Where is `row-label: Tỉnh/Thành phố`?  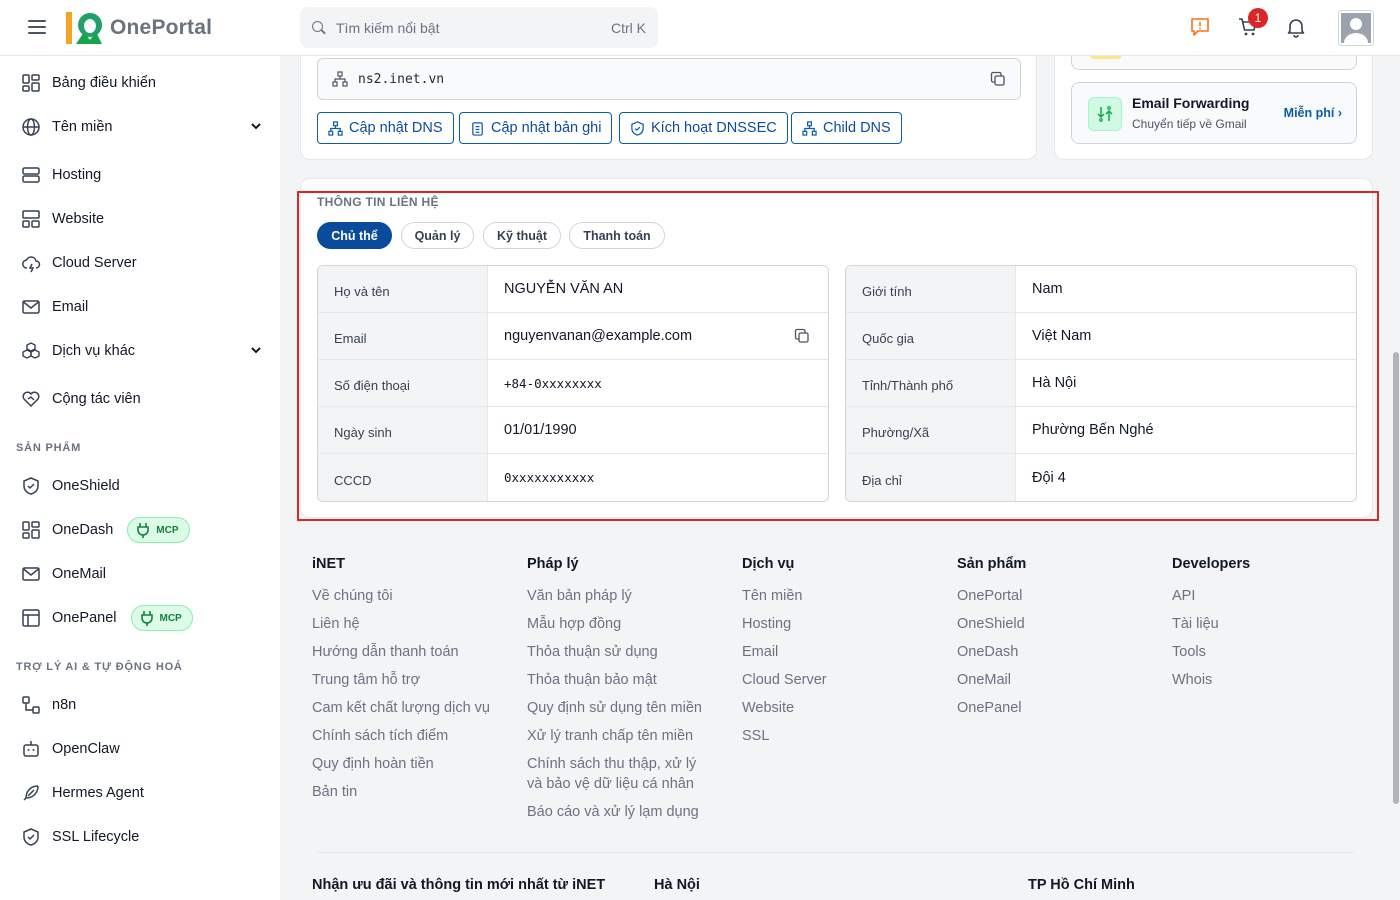 row-label: Tỉnh/Thành phố is located at coordinates (931, 383).